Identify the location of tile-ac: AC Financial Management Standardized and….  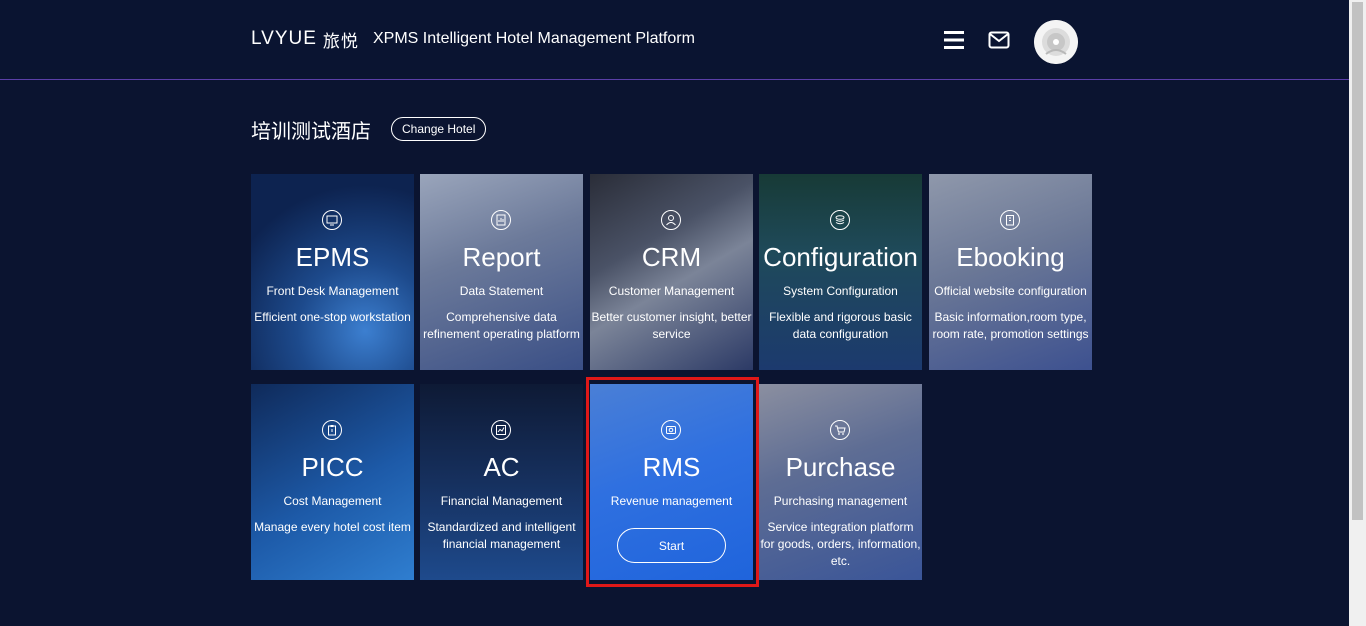
(501, 482).